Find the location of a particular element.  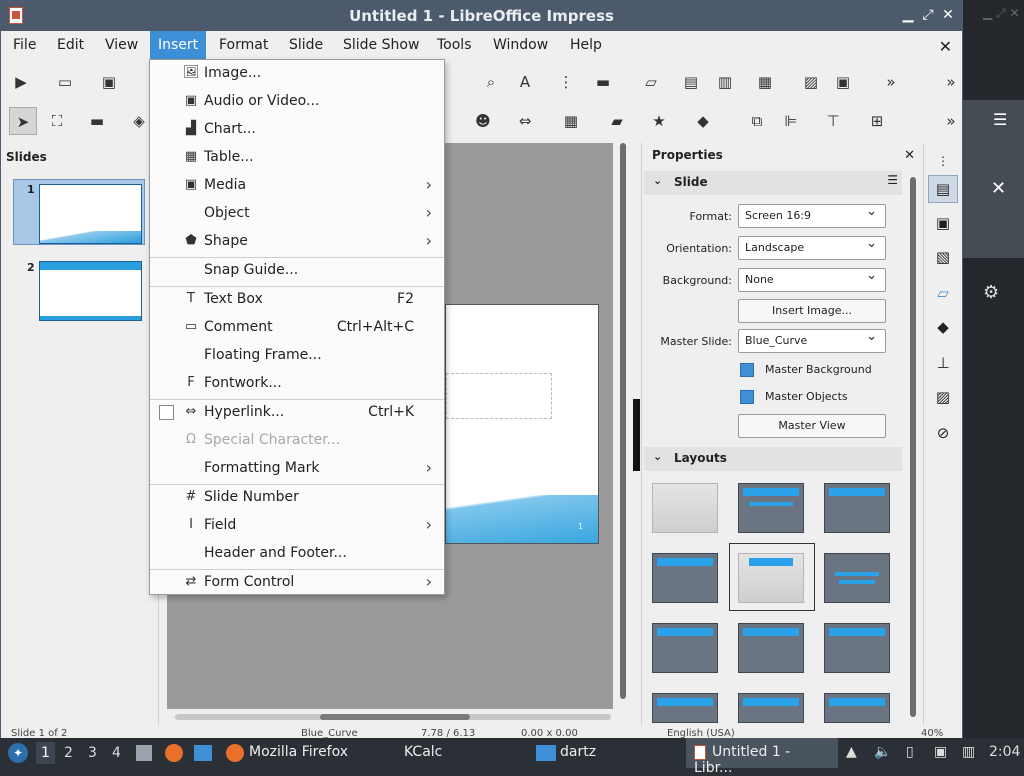

menu-window: Window is located at coordinates (520, 45).